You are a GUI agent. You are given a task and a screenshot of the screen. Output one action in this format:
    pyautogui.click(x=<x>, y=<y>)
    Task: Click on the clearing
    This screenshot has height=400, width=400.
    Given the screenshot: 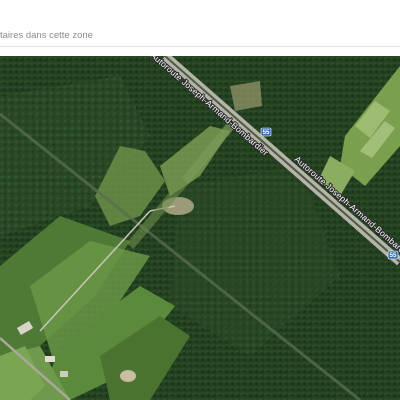 What is the action you would take?
    pyautogui.click(x=246, y=96)
    